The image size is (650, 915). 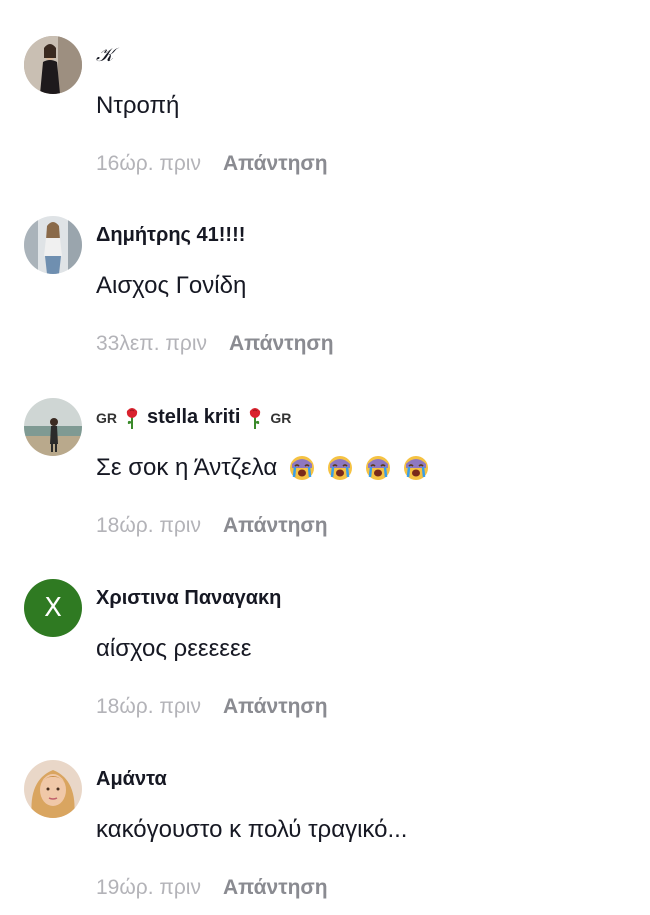 I want to click on username: GR stella kriti GR, so click(x=193, y=417).